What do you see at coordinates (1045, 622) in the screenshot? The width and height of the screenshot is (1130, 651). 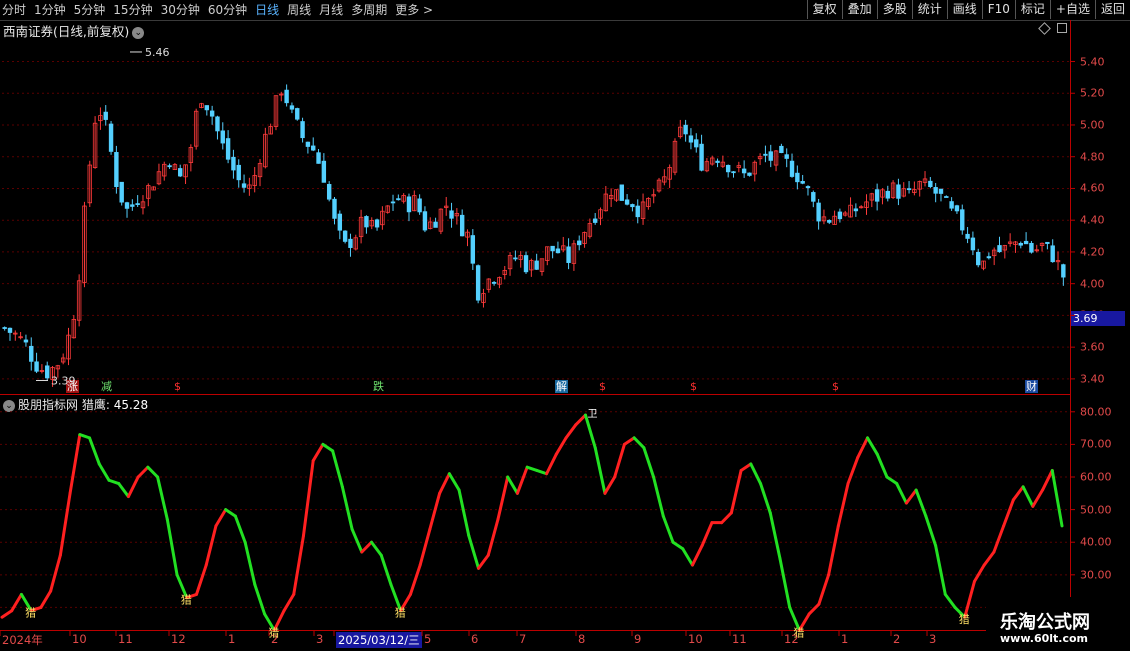 I see `watermark-title: 乐淘公式网` at bounding box center [1045, 622].